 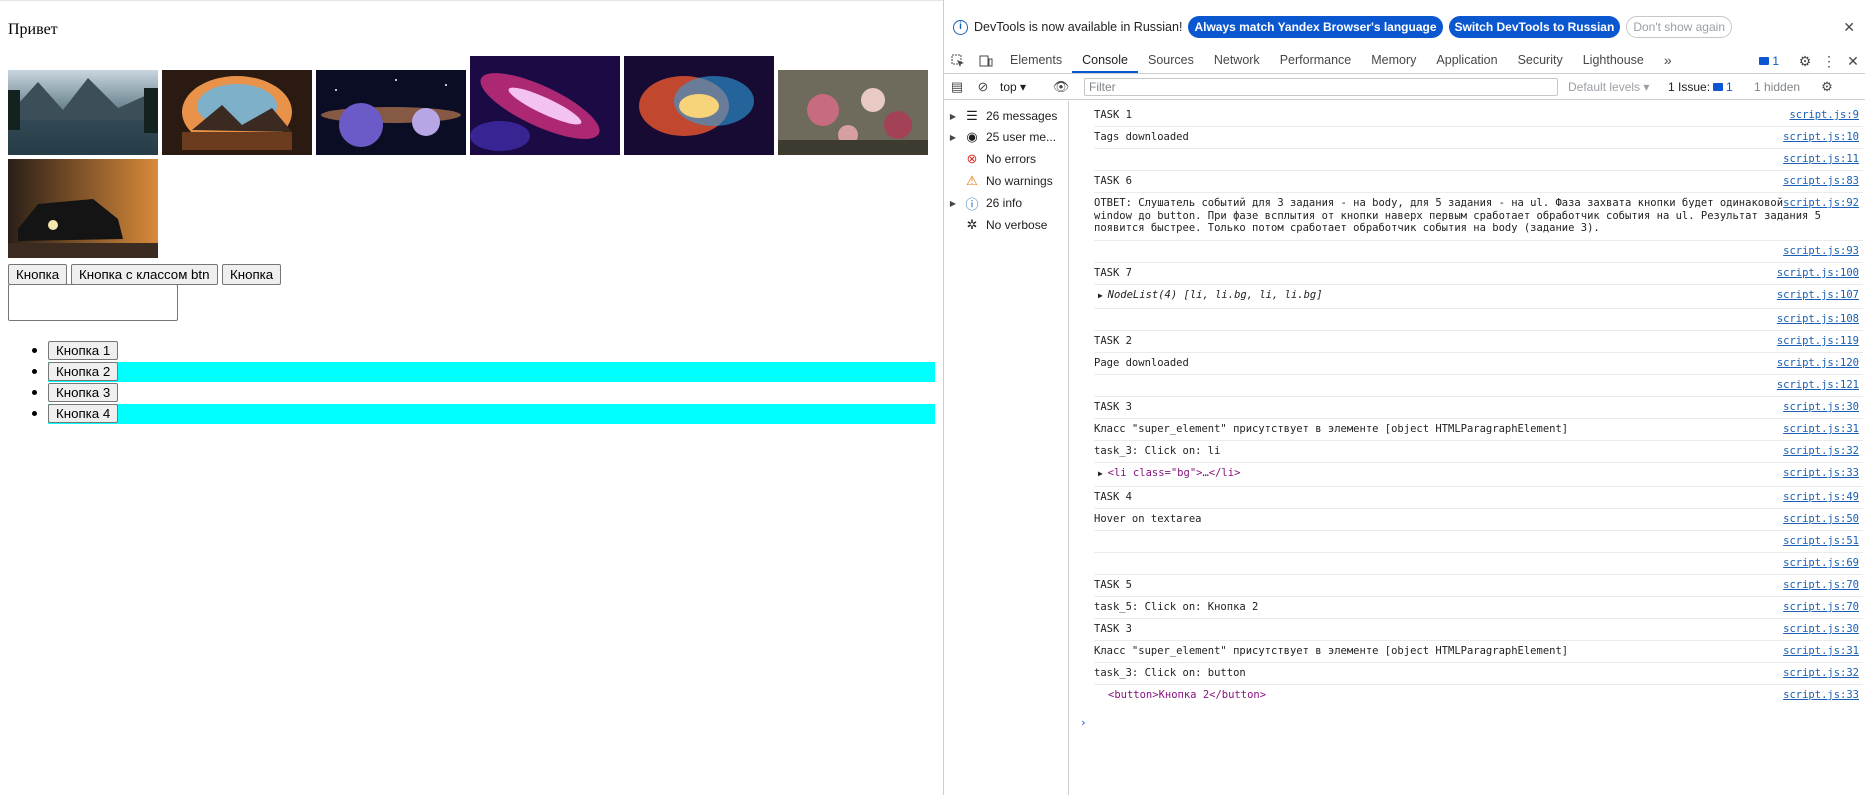 I want to click on console-row-element: ▶ <li class="bg">…</li> script.js:33, so click(x=1478, y=475).